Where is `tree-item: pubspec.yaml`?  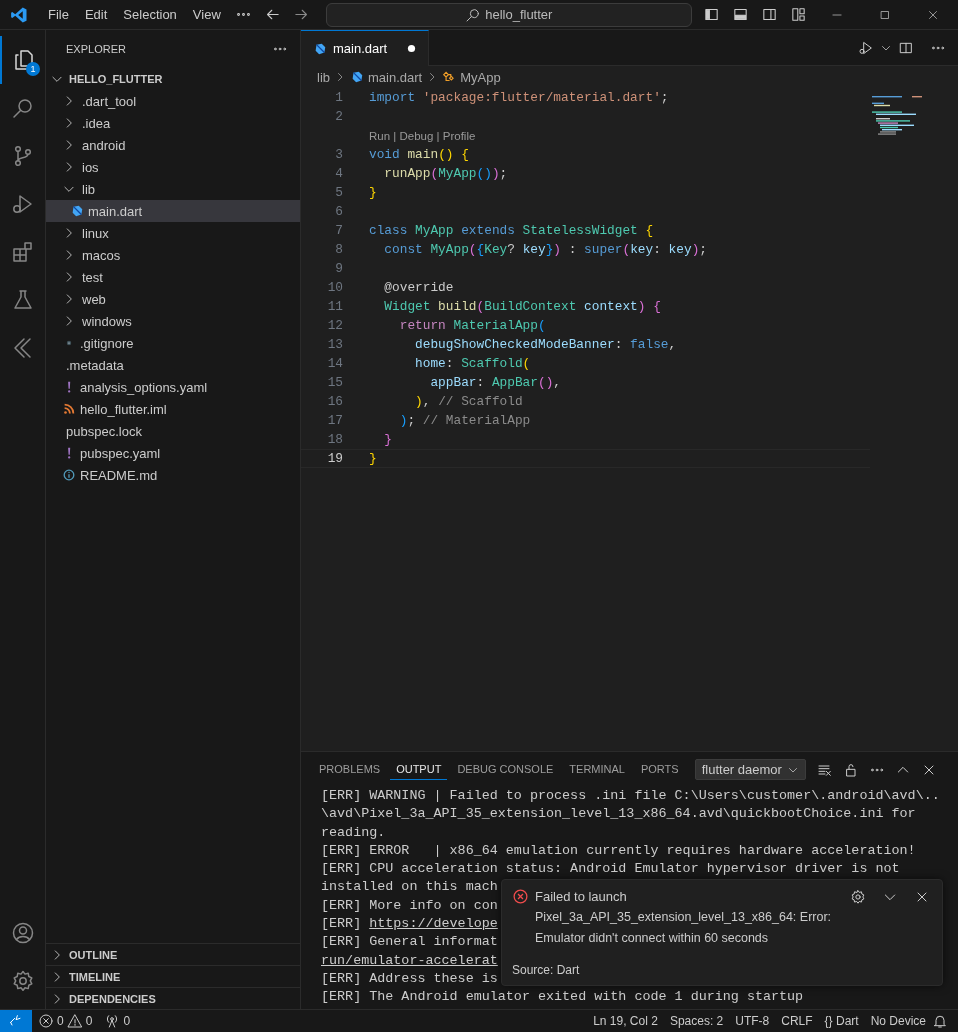
tree-item: pubspec.yaml is located at coordinates (173, 453).